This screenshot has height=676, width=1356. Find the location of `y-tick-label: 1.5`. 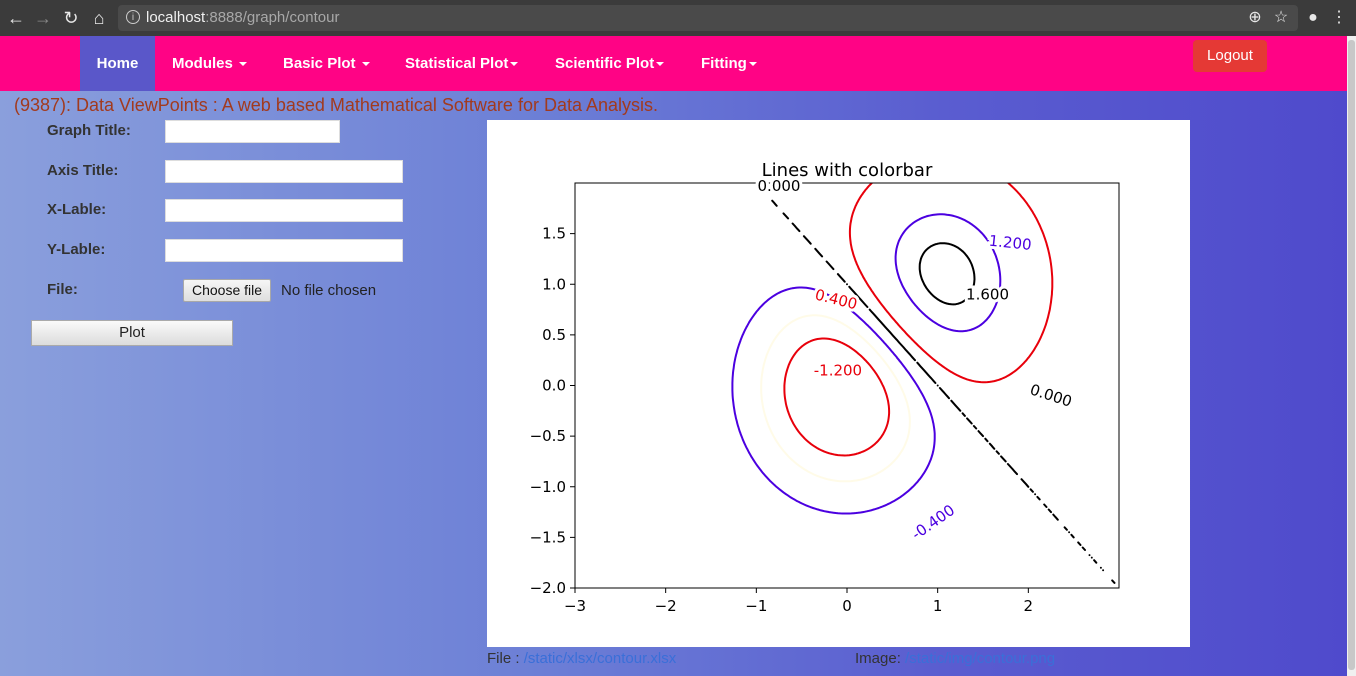

y-tick-label: 1.5 is located at coordinates (554, 234).